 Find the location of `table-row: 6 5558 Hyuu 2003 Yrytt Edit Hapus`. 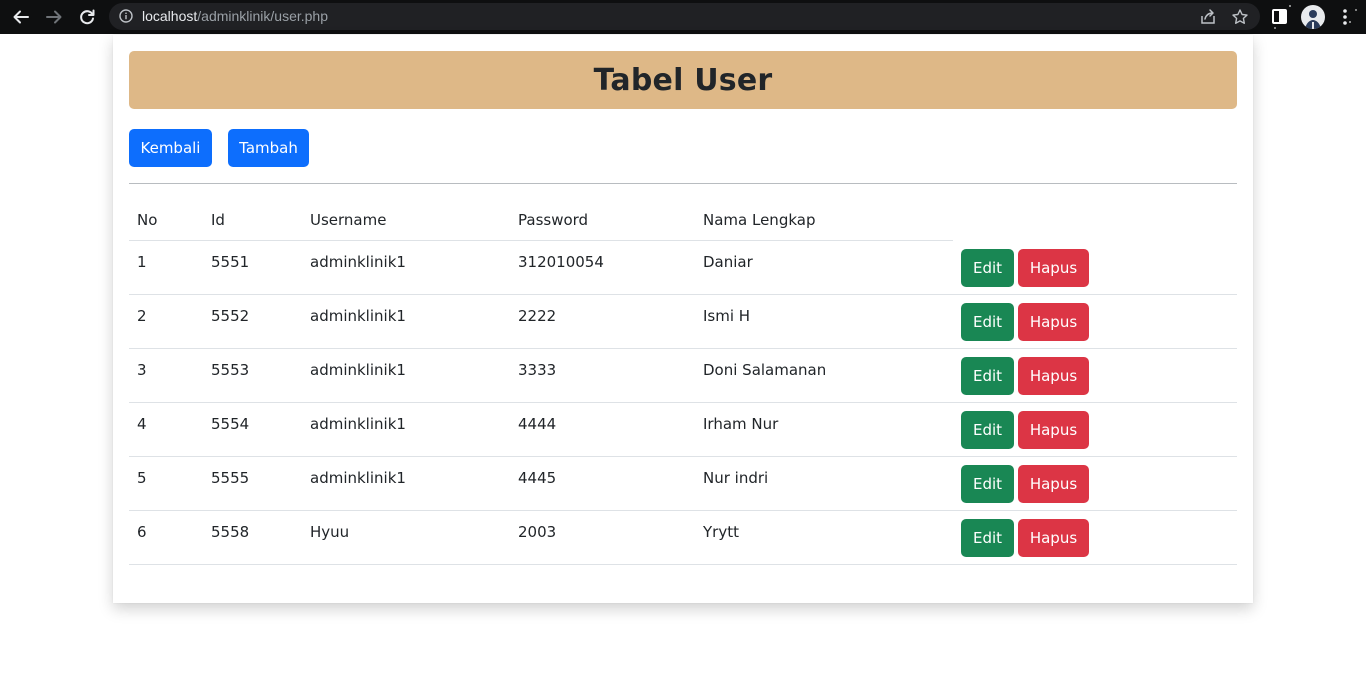

table-row: 6 5558 Hyuu 2003 Yrytt Edit Hapus is located at coordinates (683, 537).